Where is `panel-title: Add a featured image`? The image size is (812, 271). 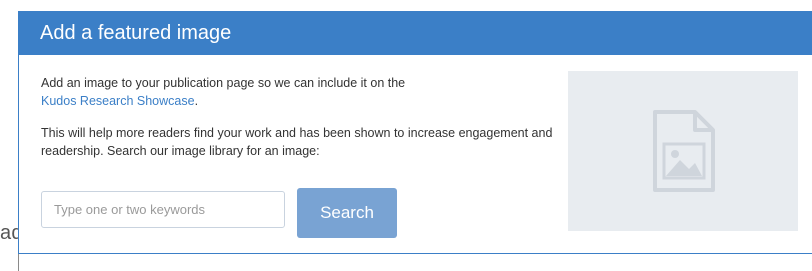
panel-title: Add a featured image is located at coordinates (136, 33).